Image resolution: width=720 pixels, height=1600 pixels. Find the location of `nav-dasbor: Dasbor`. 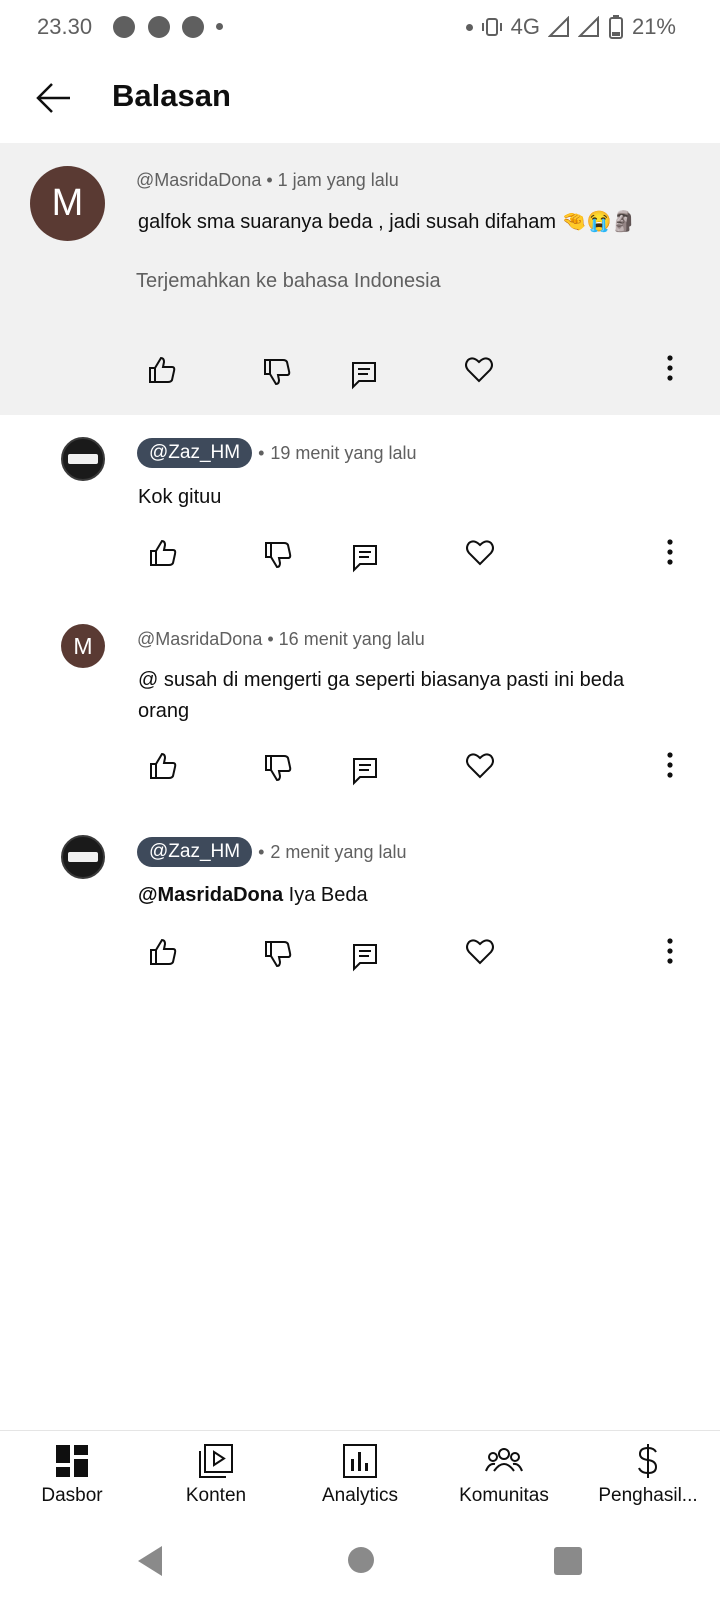

nav-dasbor: Dasbor is located at coordinates (72, 1475).